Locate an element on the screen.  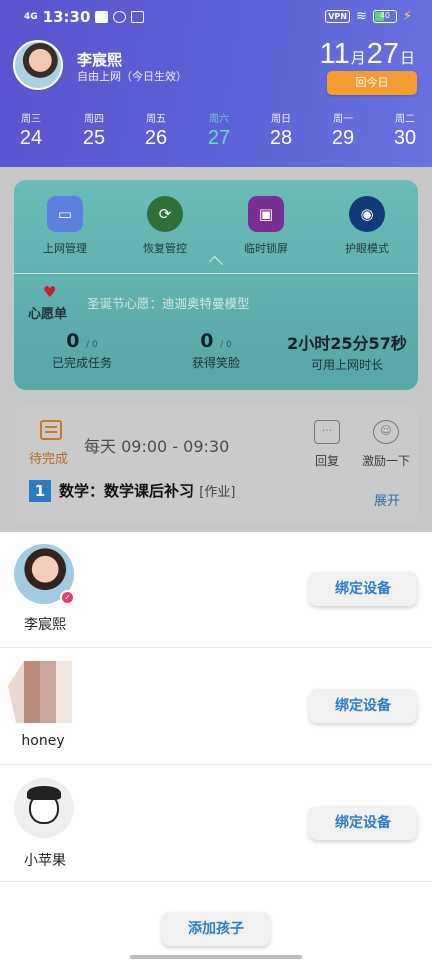
wifi-icon: ≋ is located at coordinates (361, 16).